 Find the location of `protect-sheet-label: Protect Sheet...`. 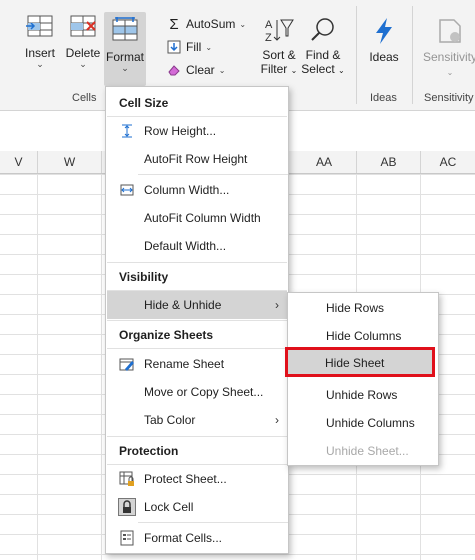

protect-sheet-label: Protect Sheet... is located at coordinates (185, 479).